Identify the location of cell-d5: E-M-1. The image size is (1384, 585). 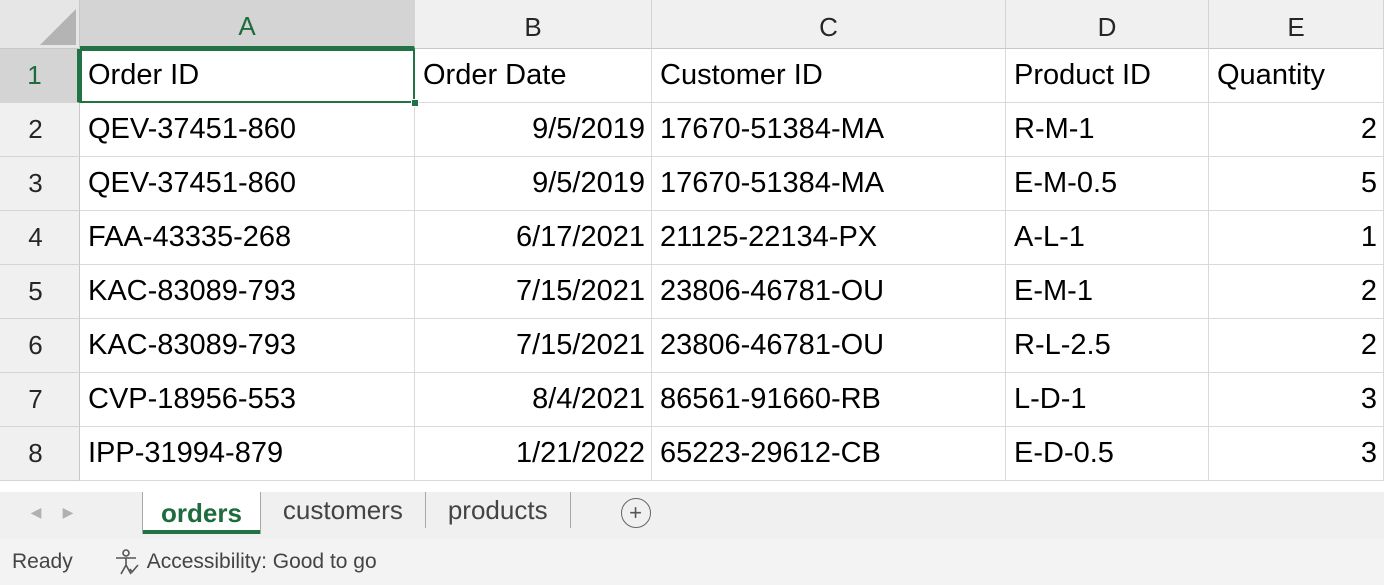
(1107, 292).